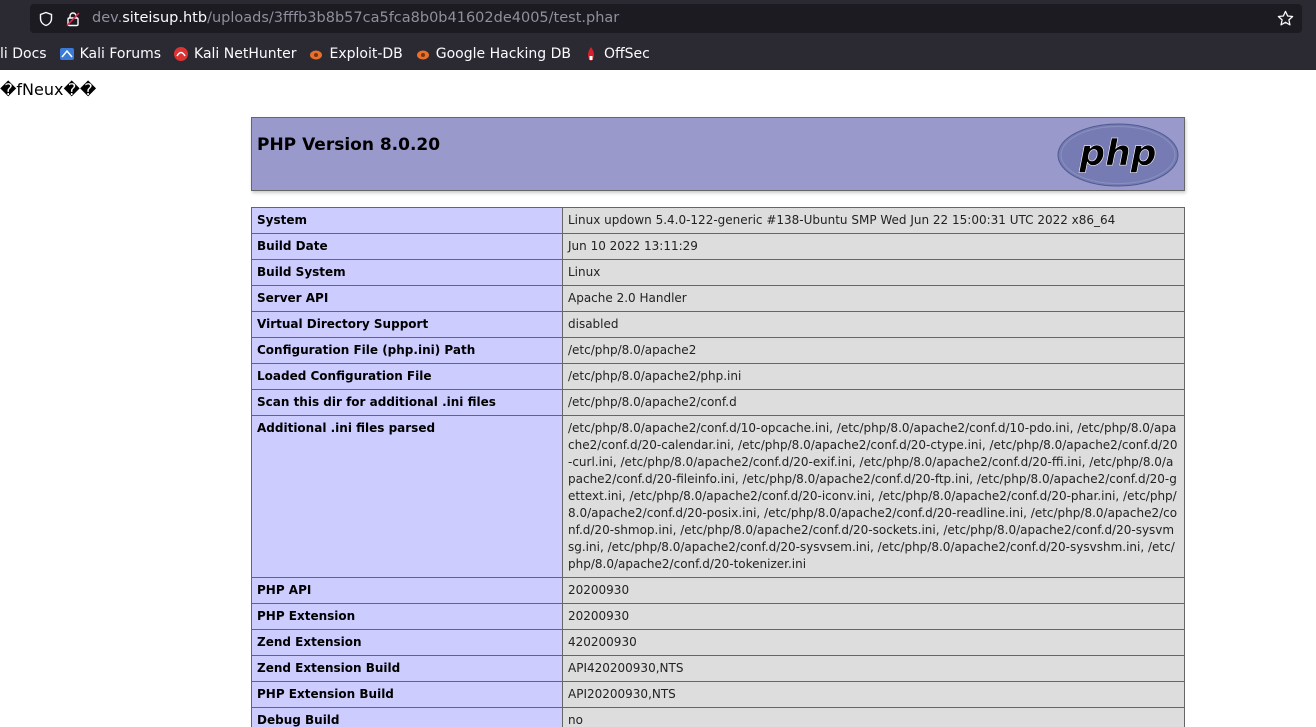  Describe the element at coordinates (165, 18) in the screenshot. I see `url-domain: siteisup.htb` at that location.